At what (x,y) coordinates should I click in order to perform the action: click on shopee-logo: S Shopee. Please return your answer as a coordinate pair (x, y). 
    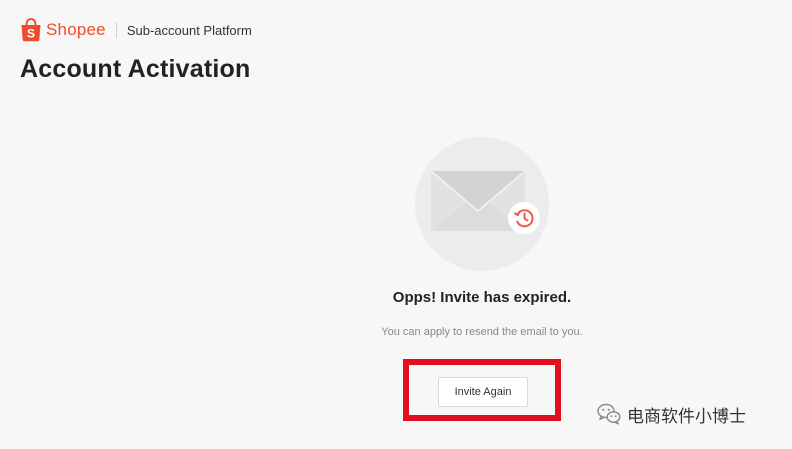
    Looking at the image, I should click on (63, 30).